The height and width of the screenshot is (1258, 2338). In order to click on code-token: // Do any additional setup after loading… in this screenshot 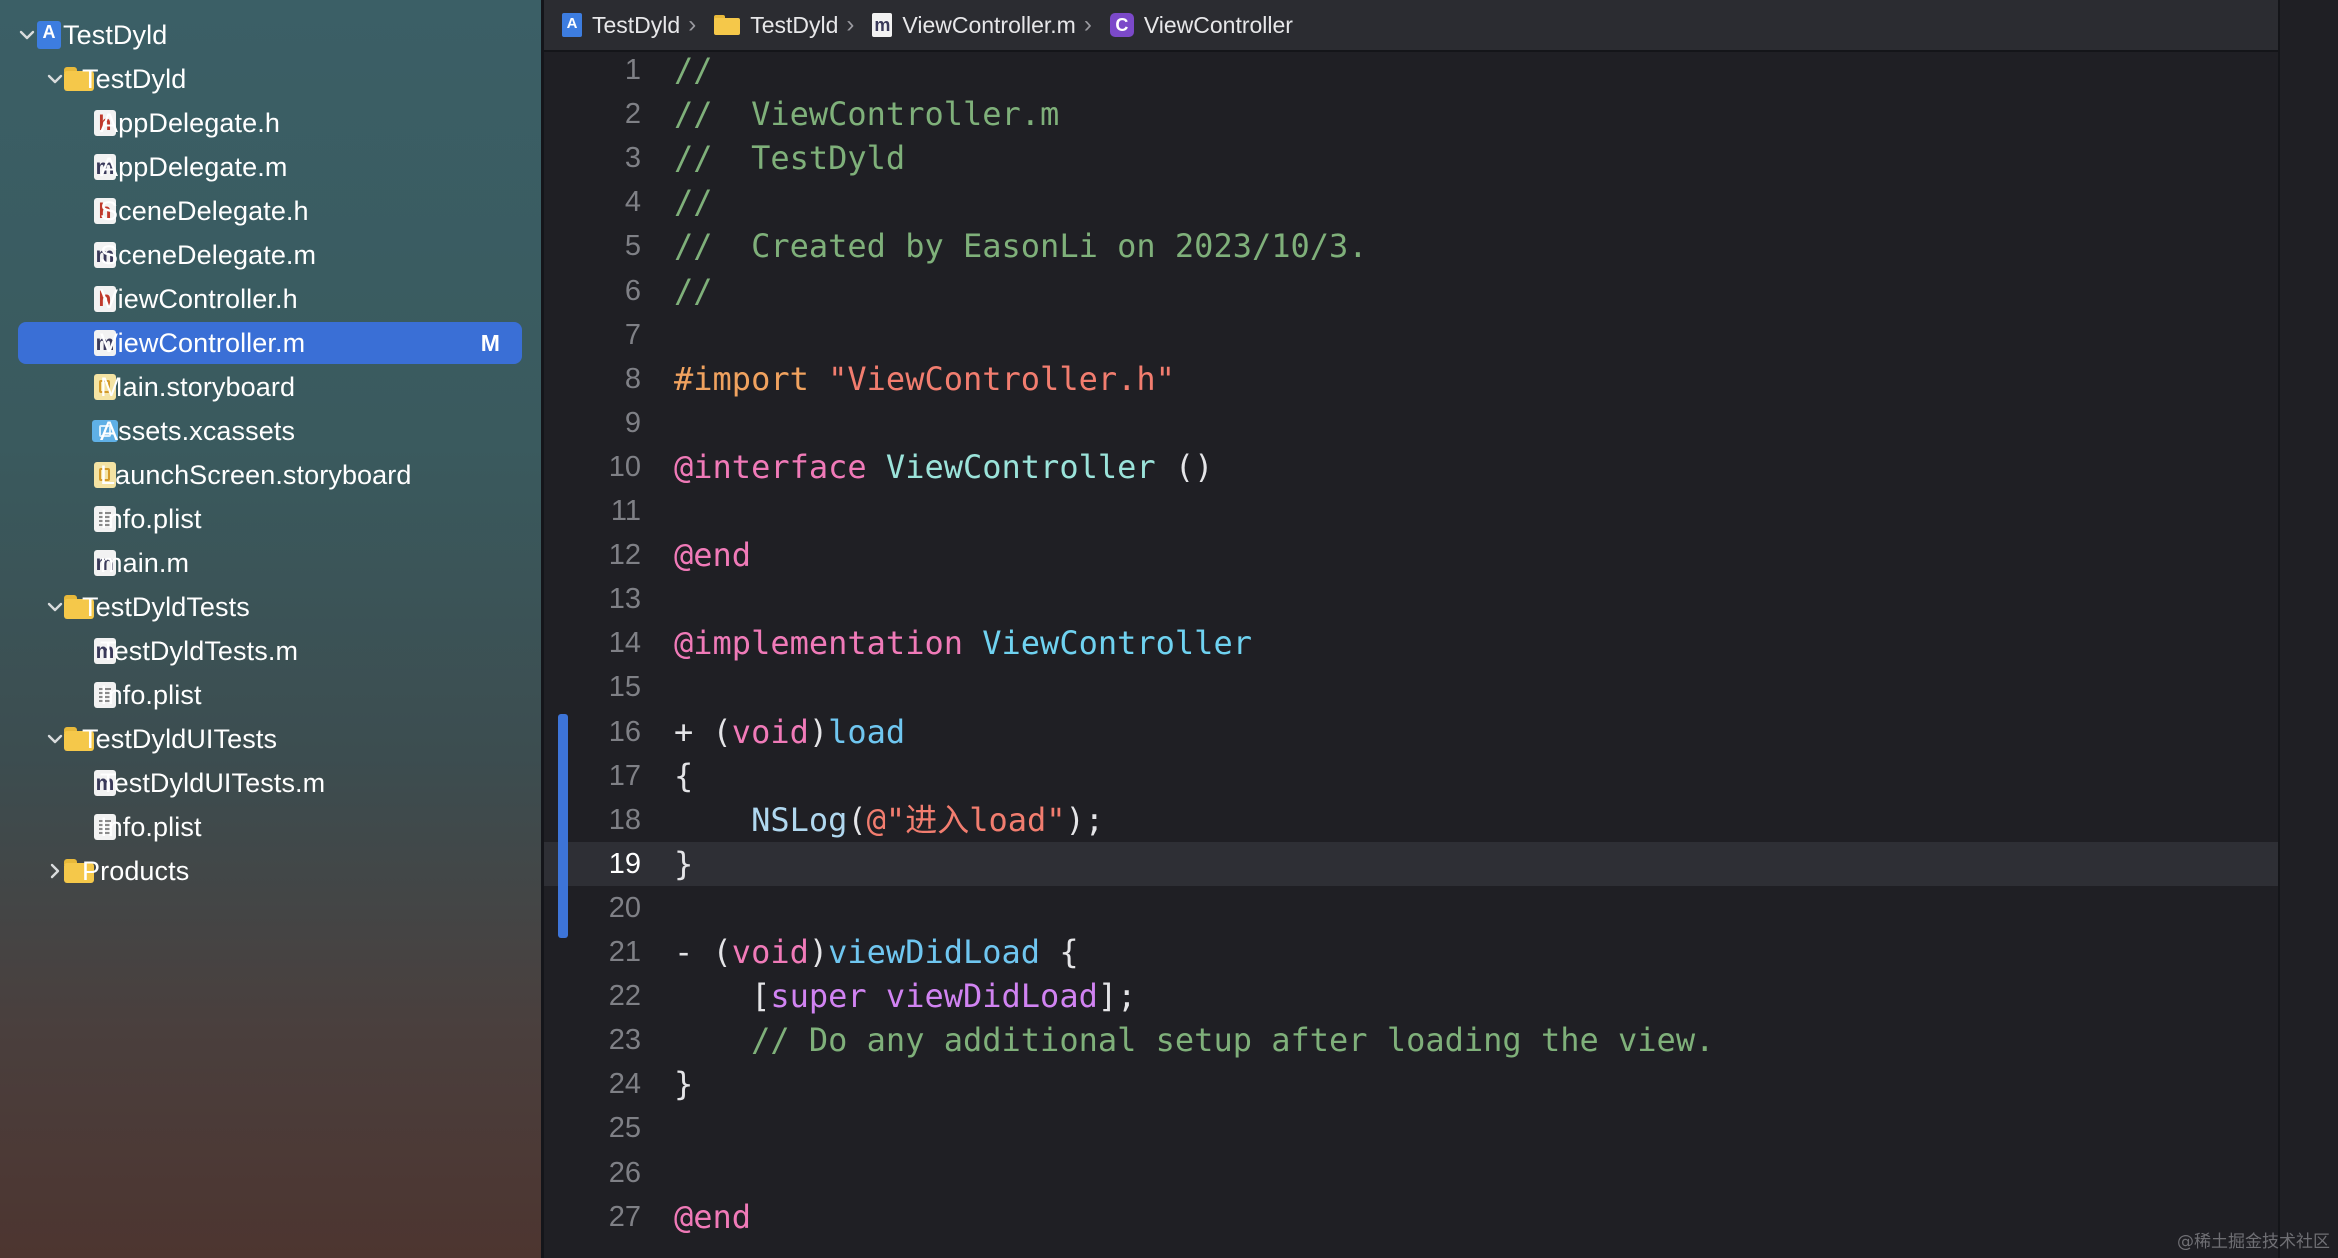, I will do `click(1233, 1040)`.